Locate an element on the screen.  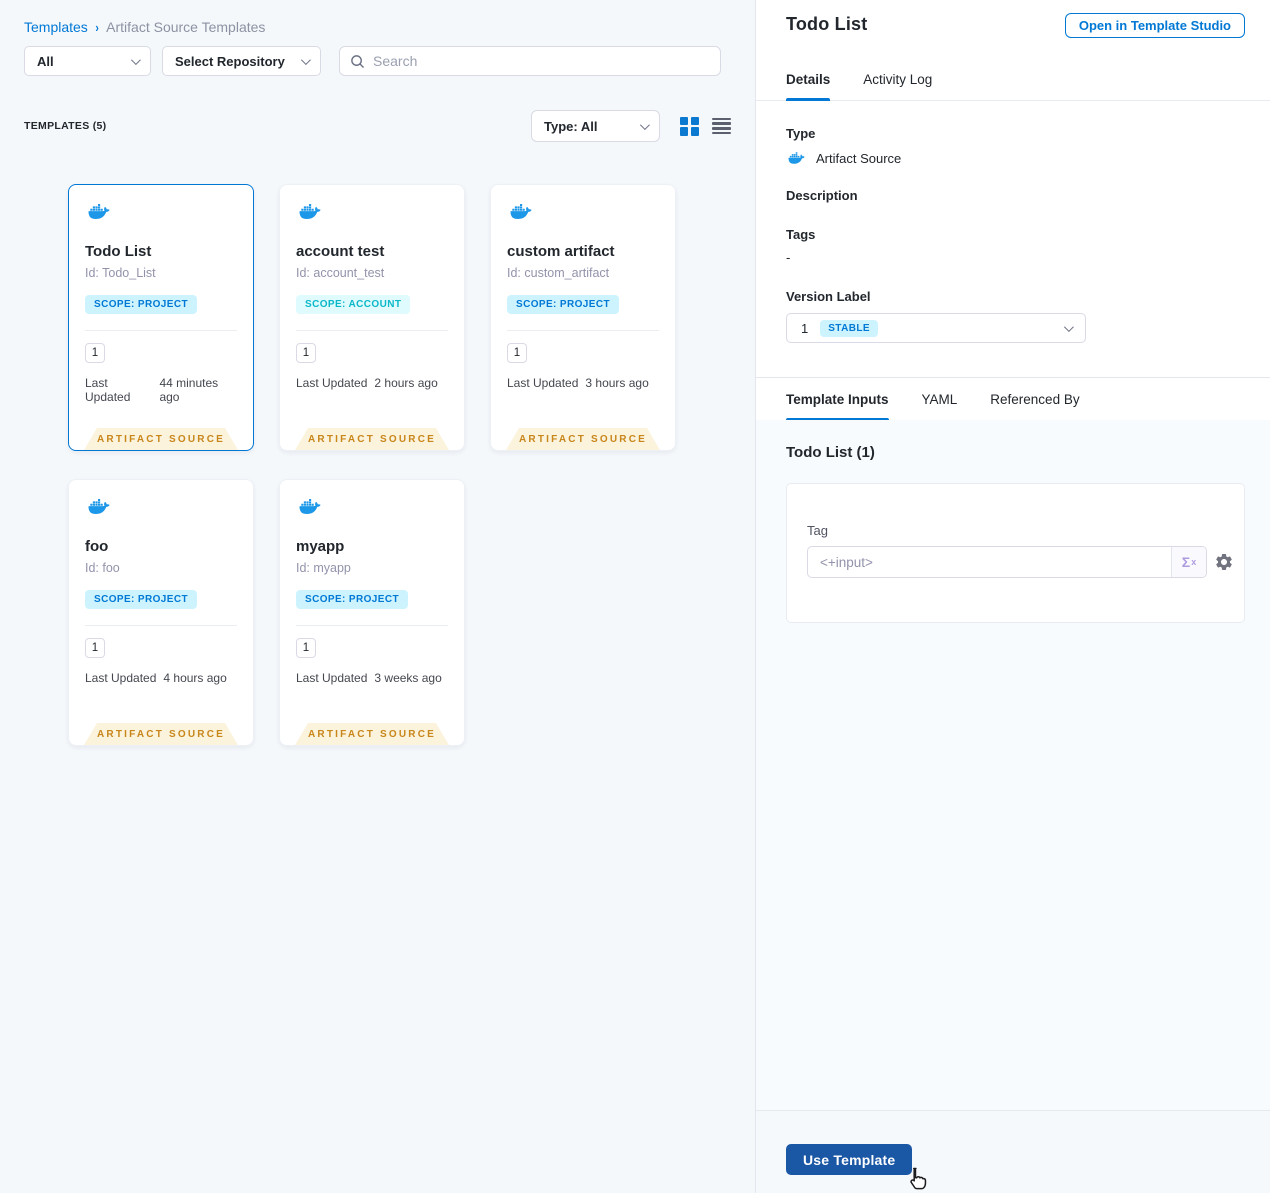
description-label: Description is located at coordinates (822, 195).